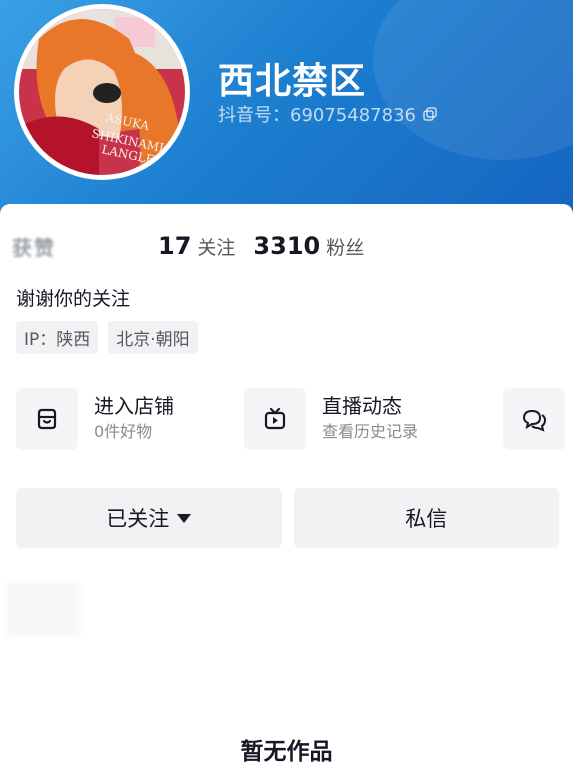 The image size is (573, 784). Describe the element at coordinates (134, 406) in the screenshot. I see `shop-title: 进入店铺` at that location.